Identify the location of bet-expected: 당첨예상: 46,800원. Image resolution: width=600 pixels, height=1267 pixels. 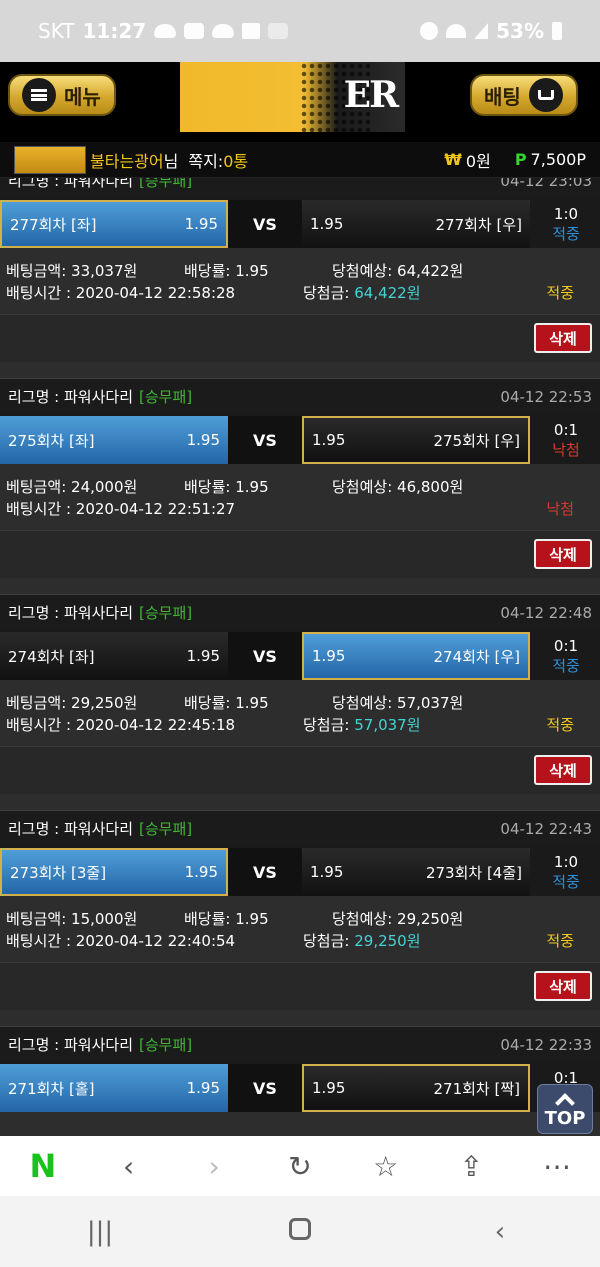
(398, 487).